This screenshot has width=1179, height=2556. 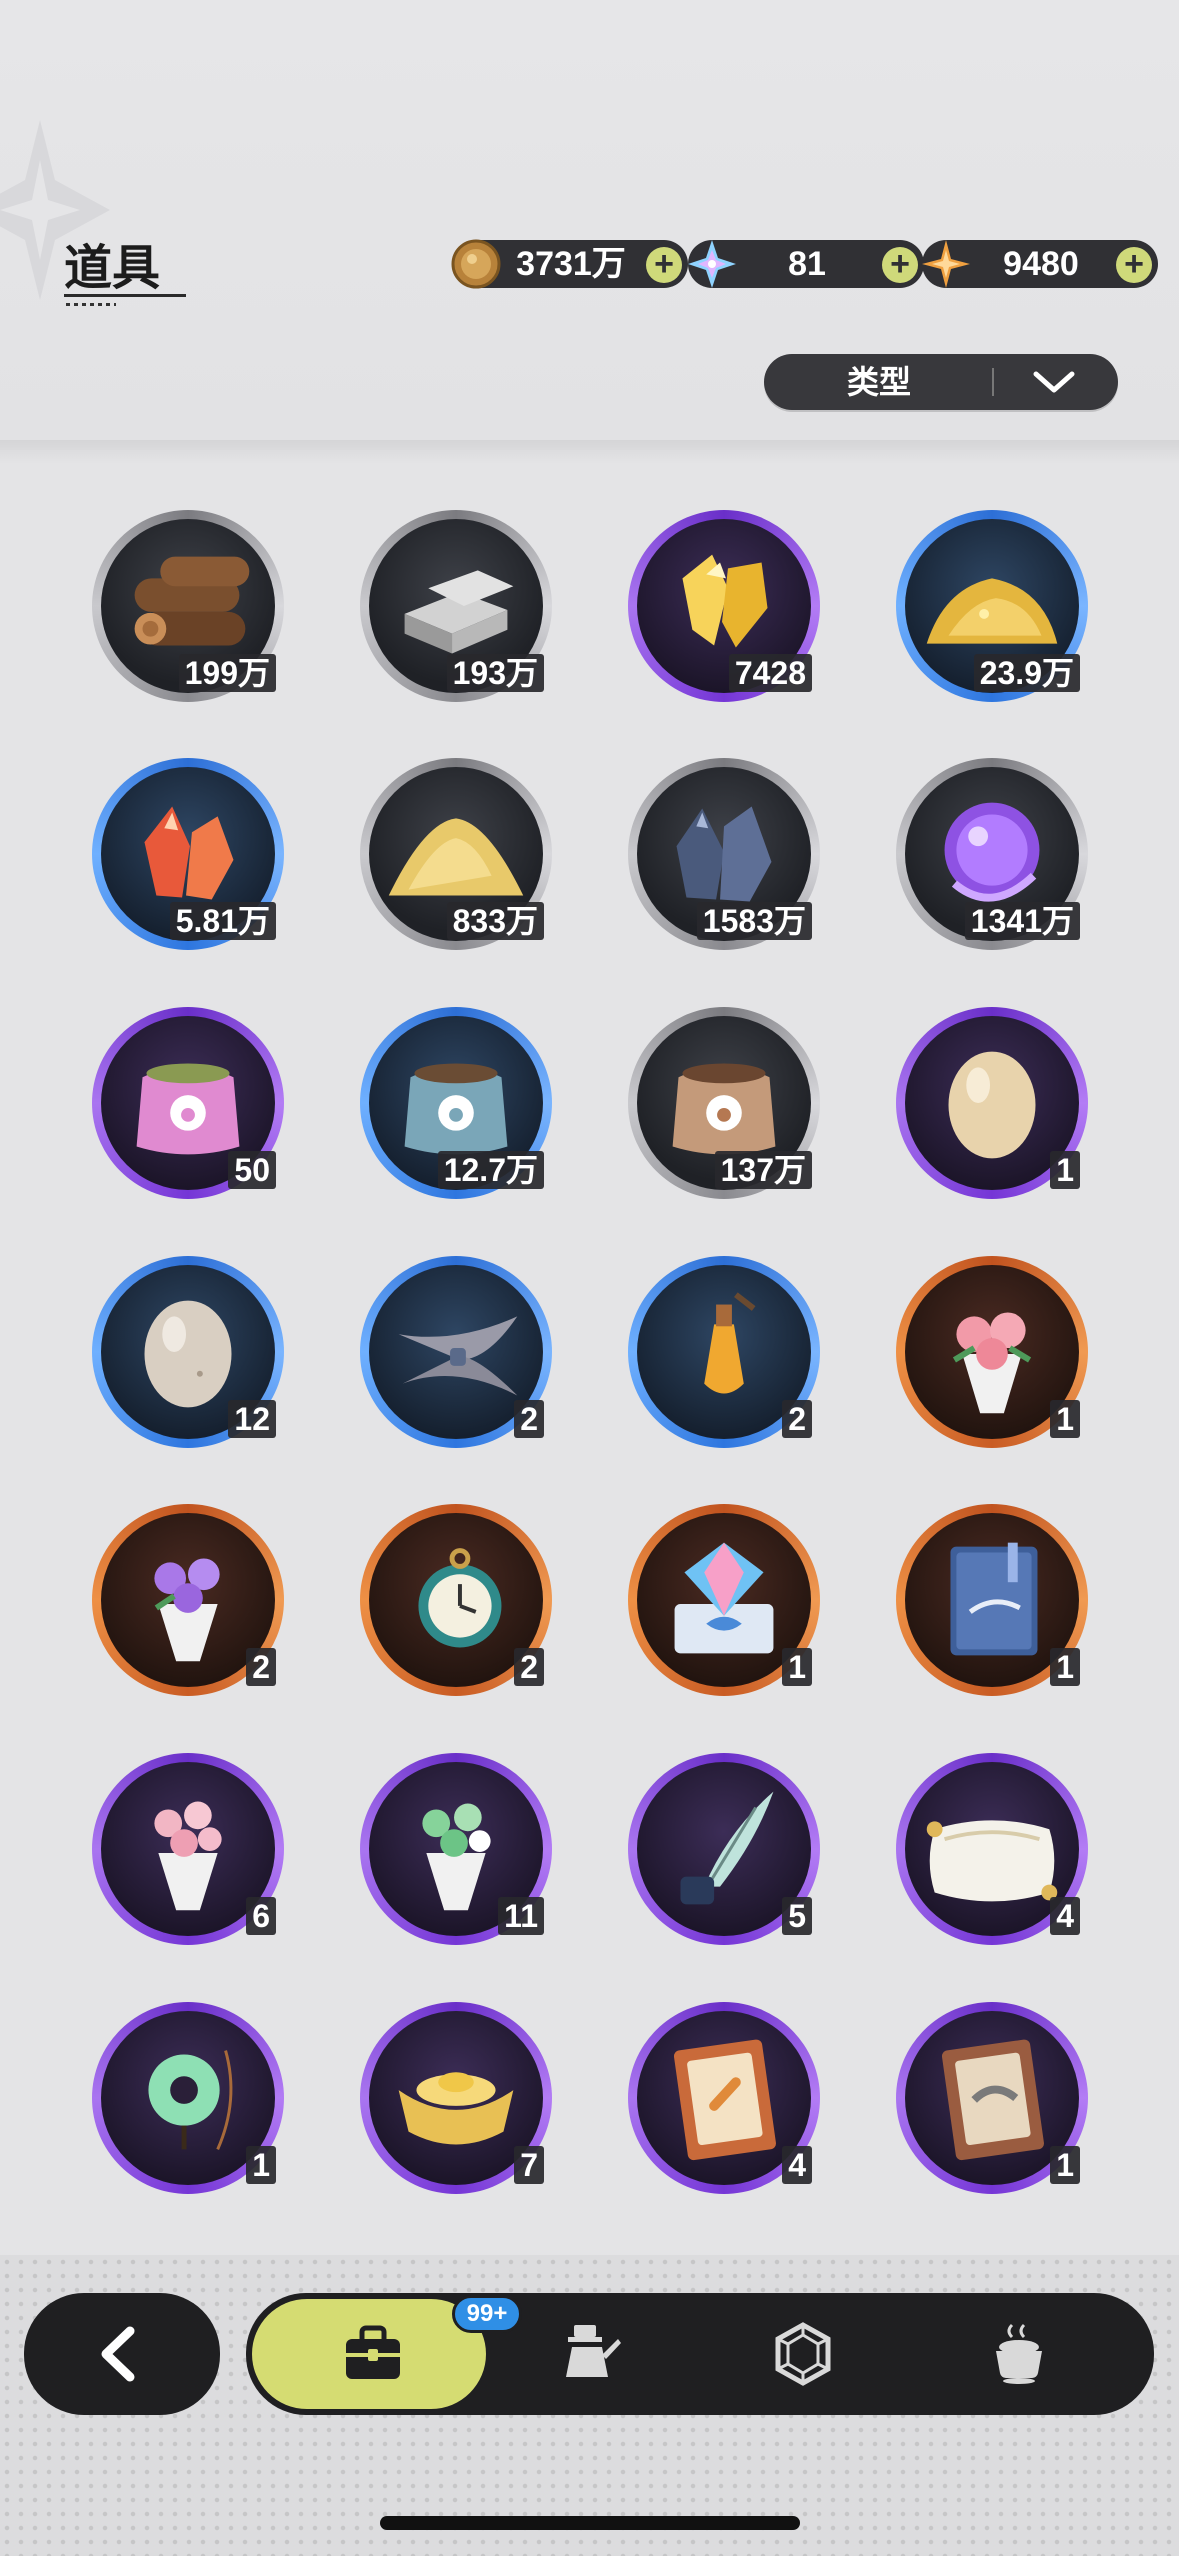 I want to click on inventory-item: 23.9万, so click(x=992, y=606).